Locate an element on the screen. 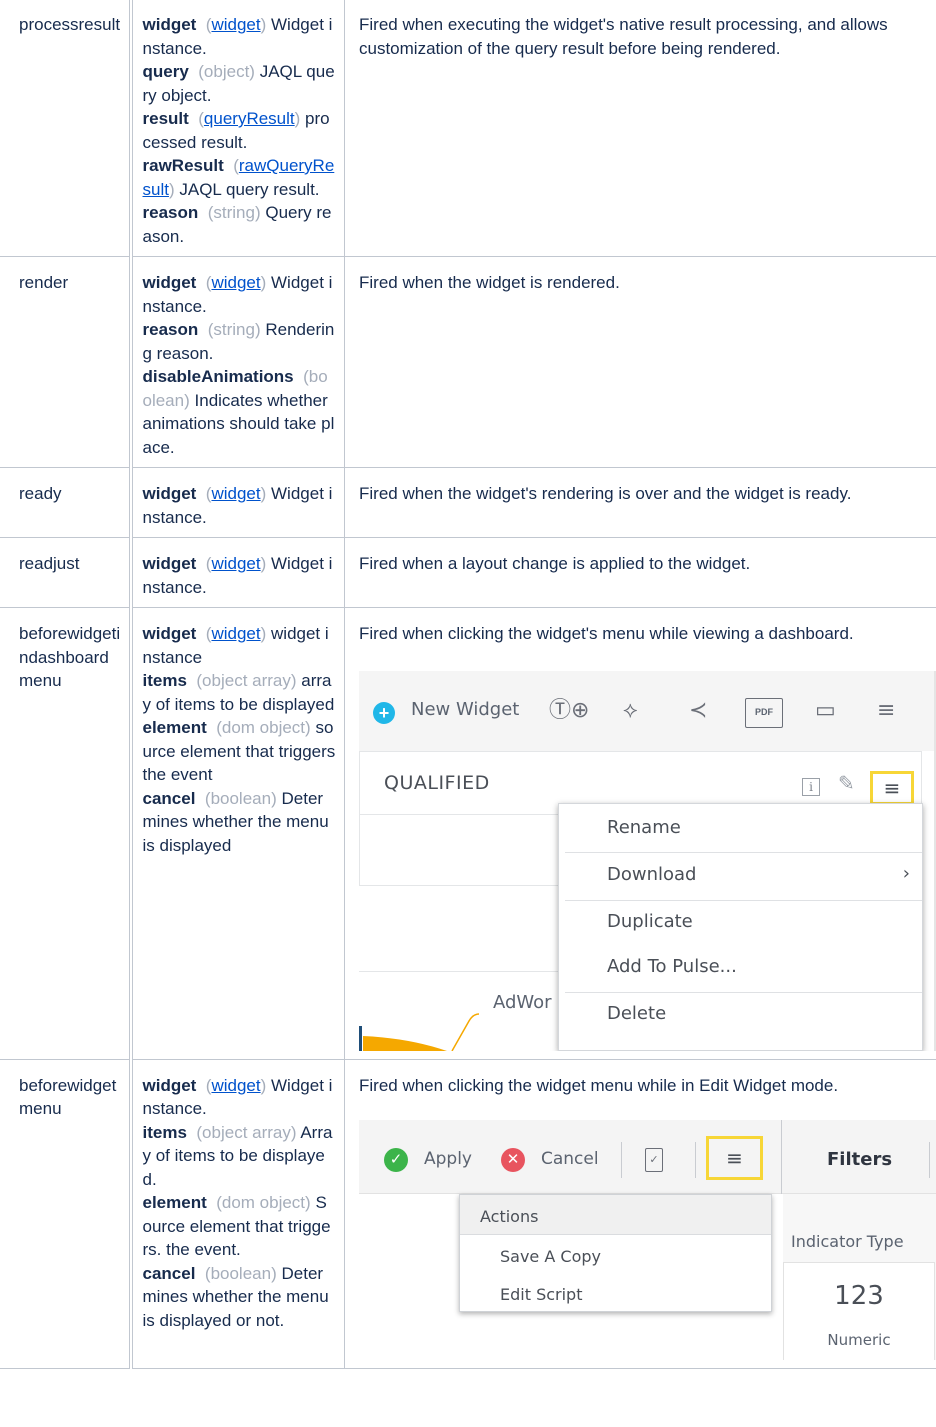 The width and height of the screenshot is (936, 1427). event-name-cell: beforewidgetmenu is located at coordinates (65, 1213).